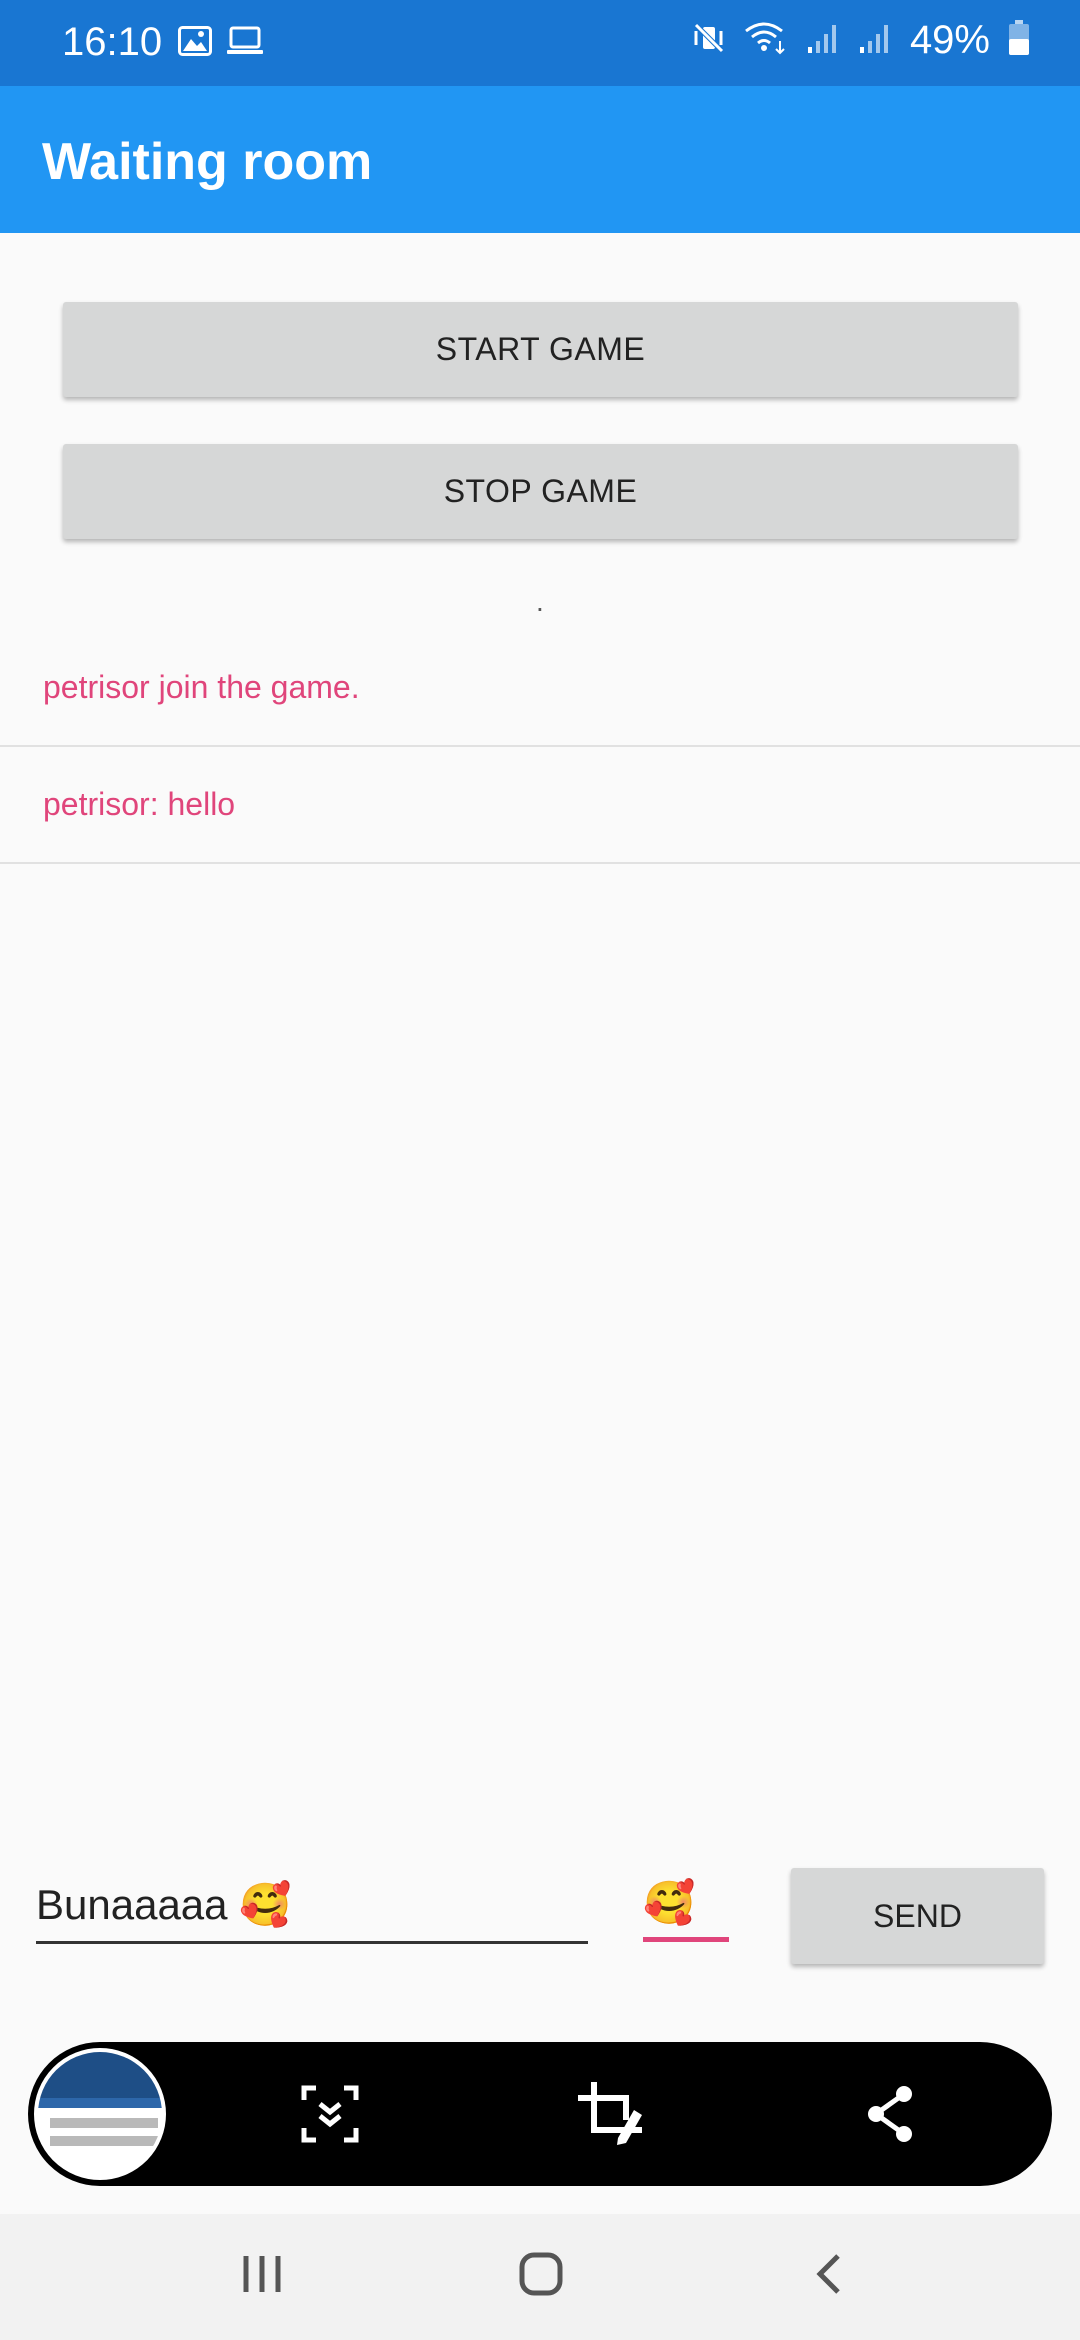 This screenshot has height=2340, width=1080. What do you see at coordinates (1019, 40) in the screenshot?
I see `battery-icon` at bounding box center [1019, 40].